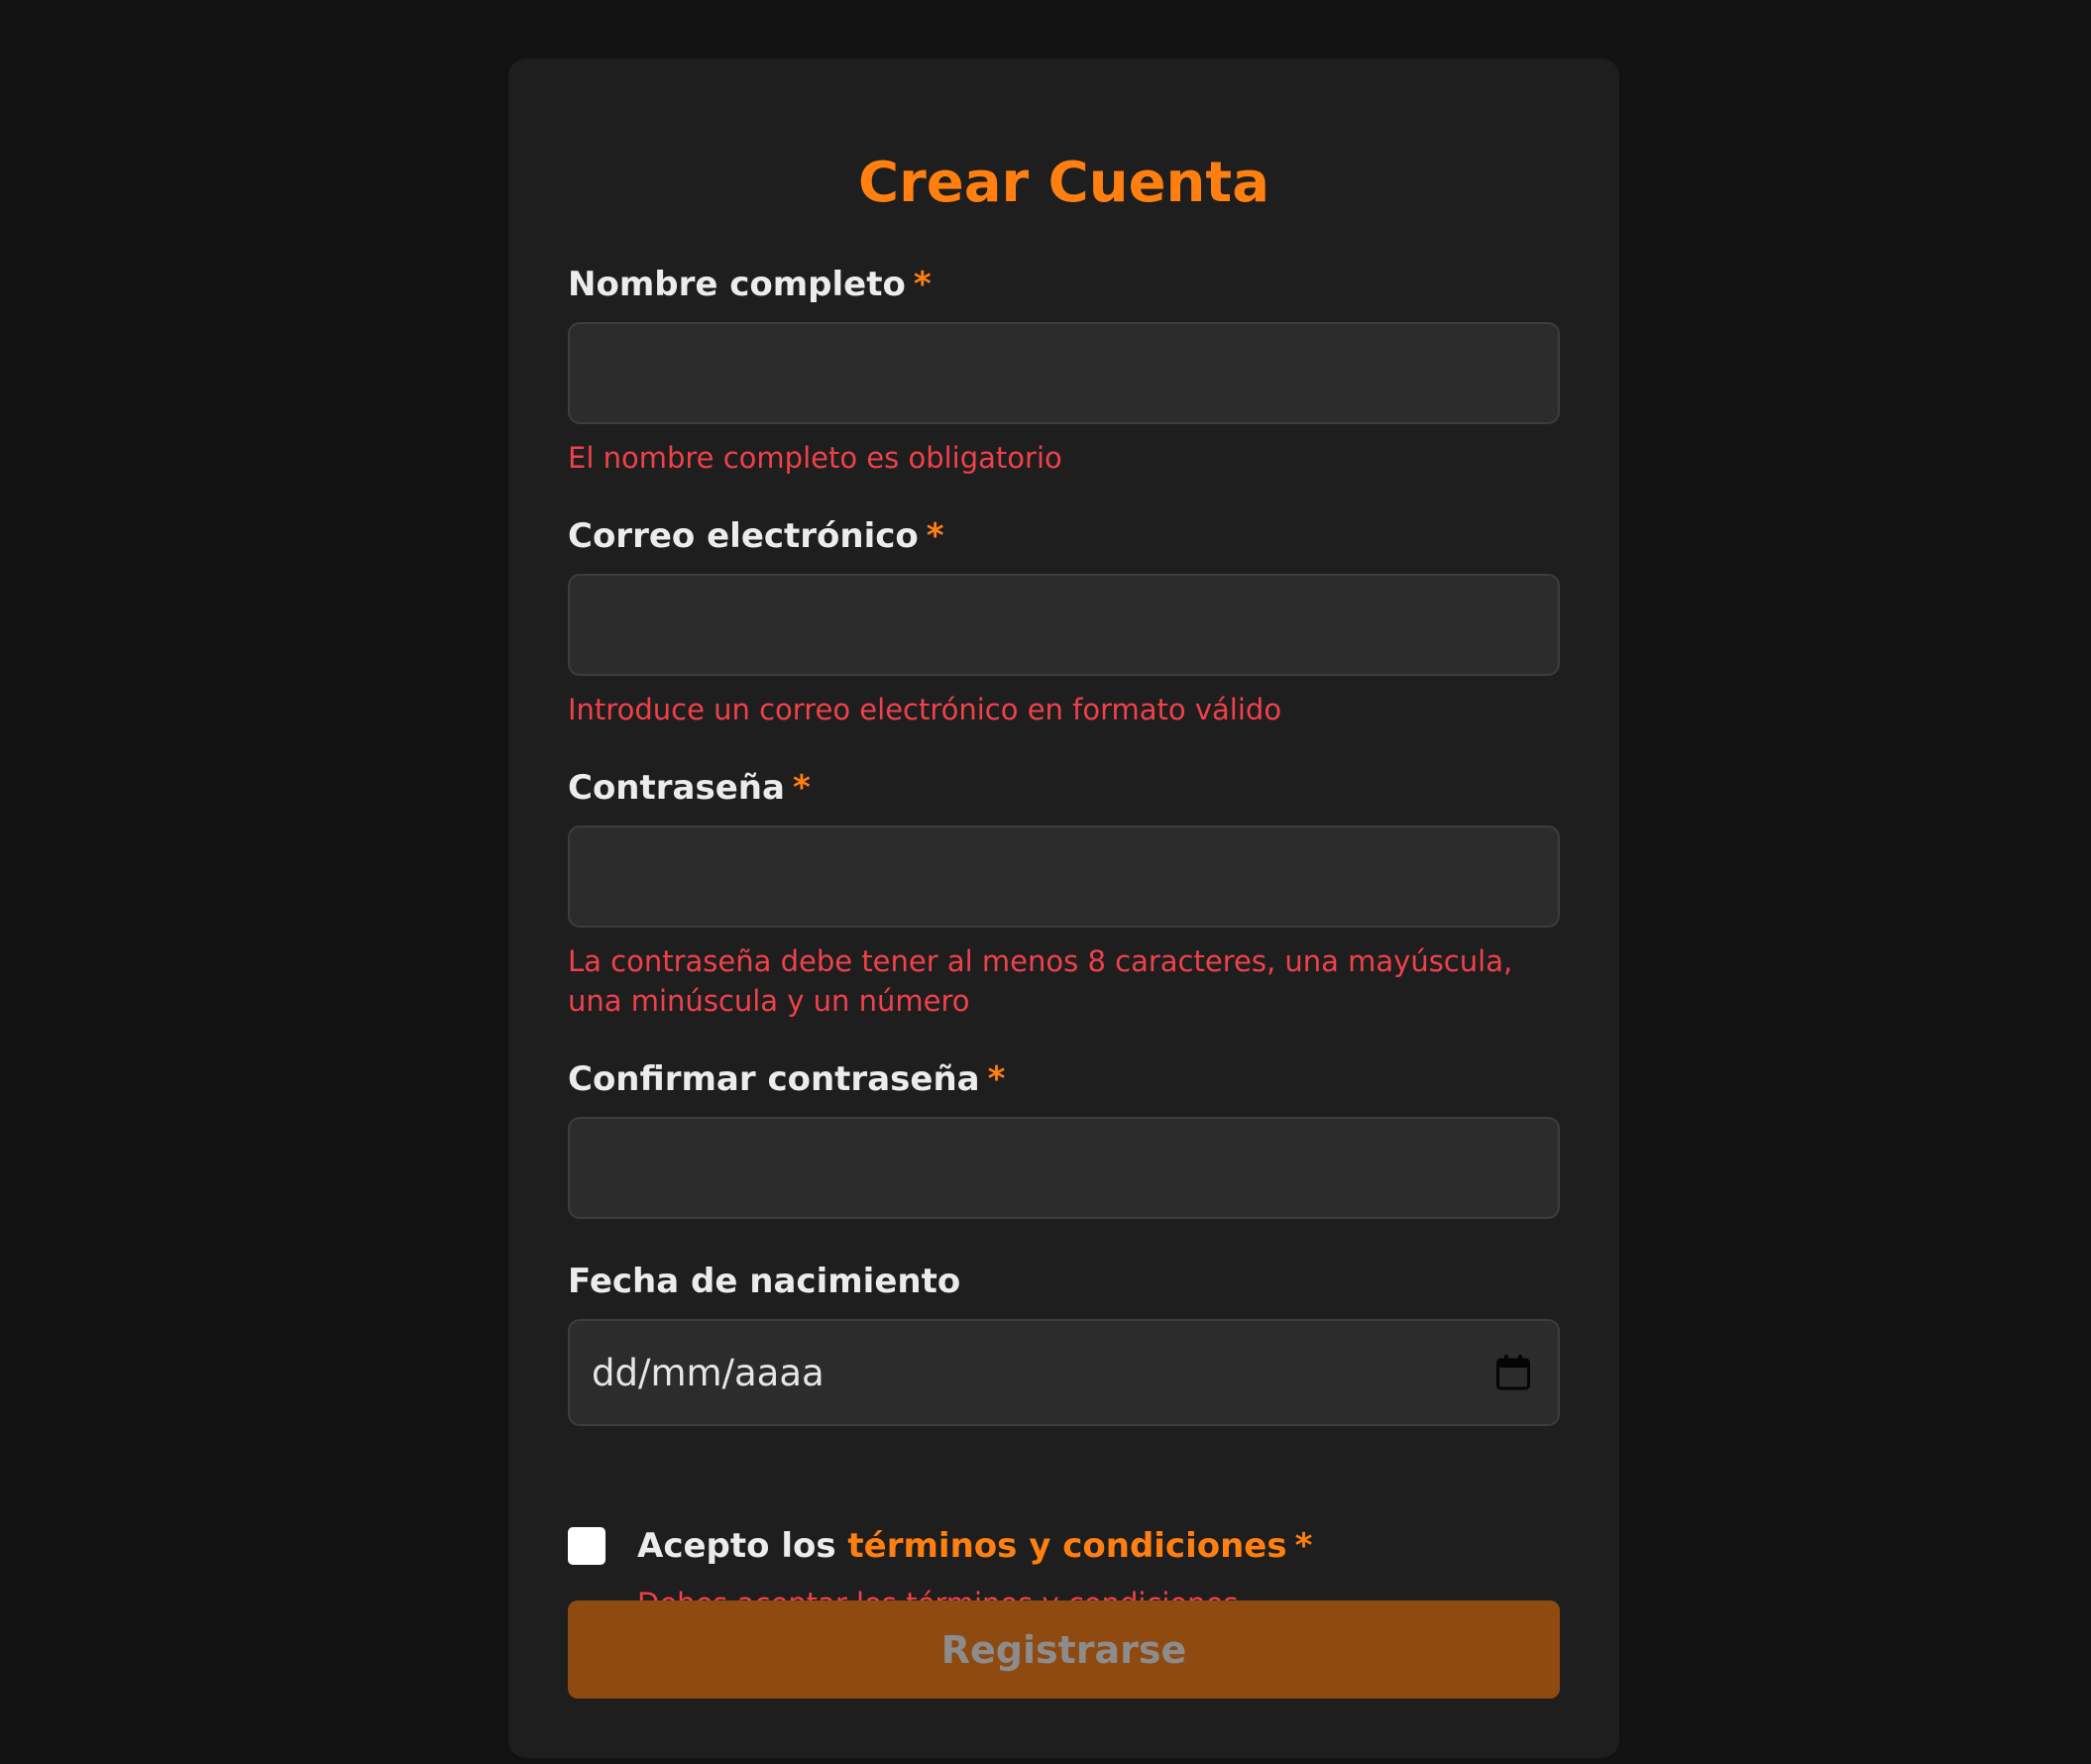  Describe the element at coordinates (774, 1079) in the screenshot. I see `confirm-password-label-text: Confirmar contraseña` at that location.